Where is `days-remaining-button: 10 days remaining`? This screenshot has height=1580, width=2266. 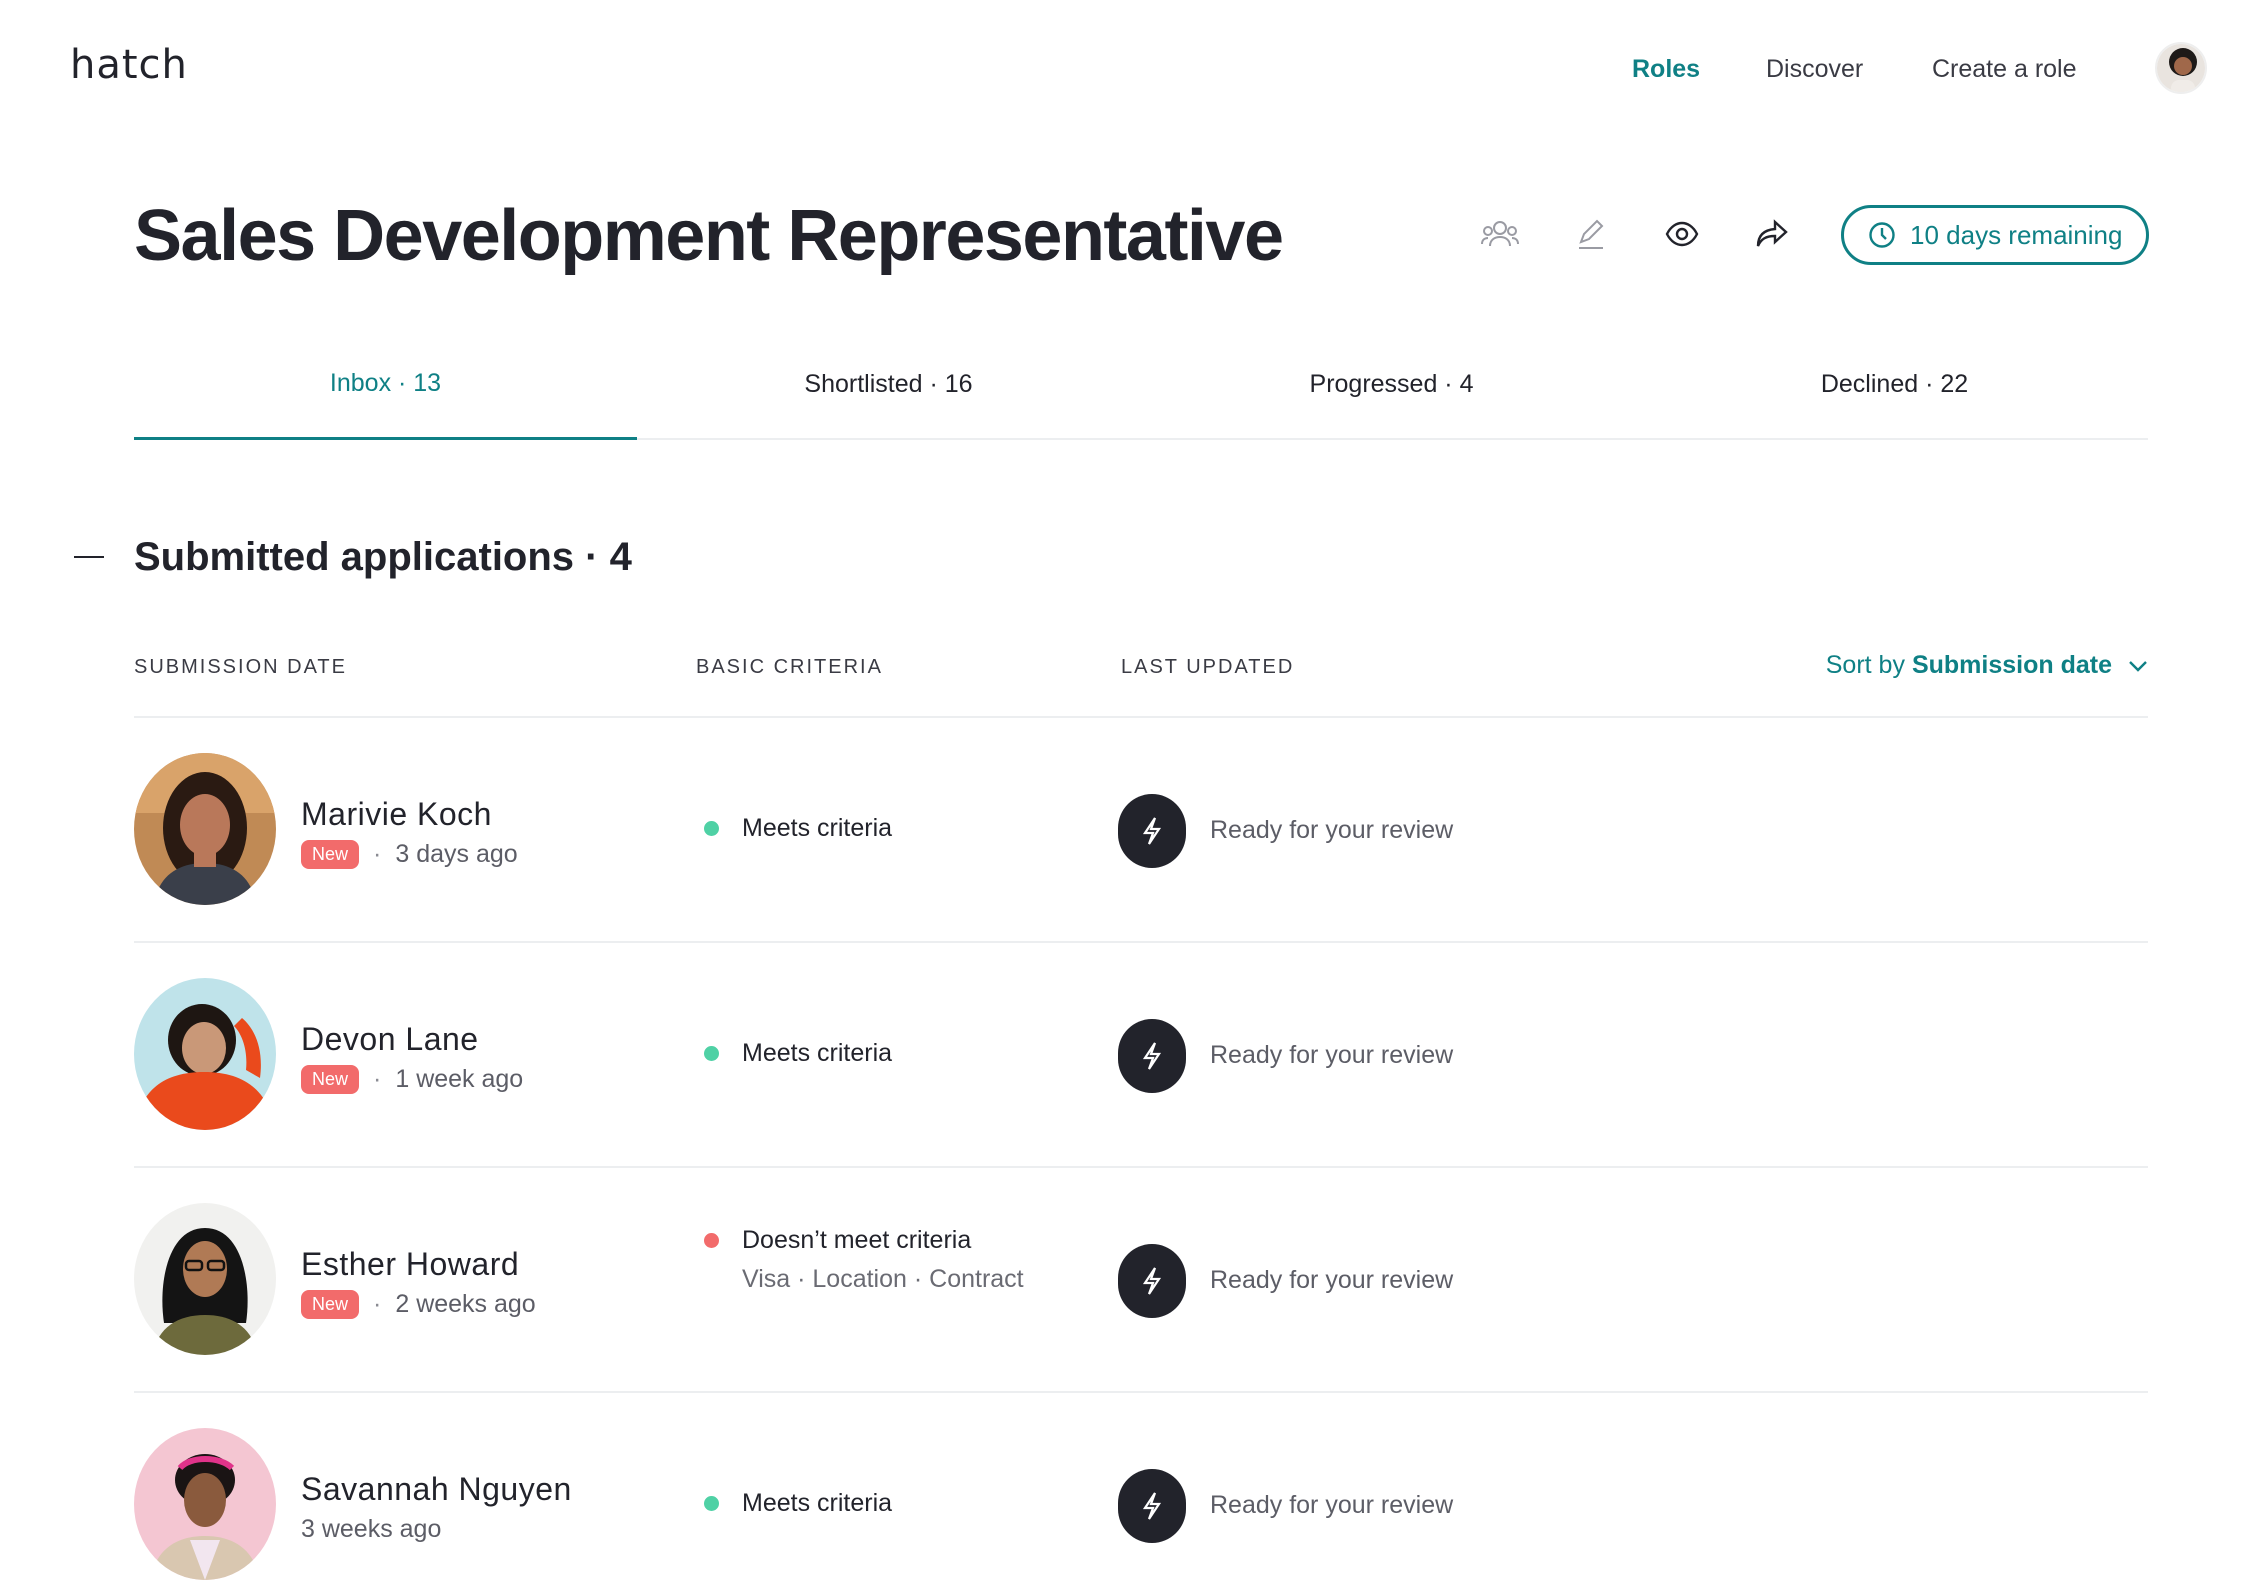
days-remaining-button: 10 days remaining is located at coordinates (1995, 235).